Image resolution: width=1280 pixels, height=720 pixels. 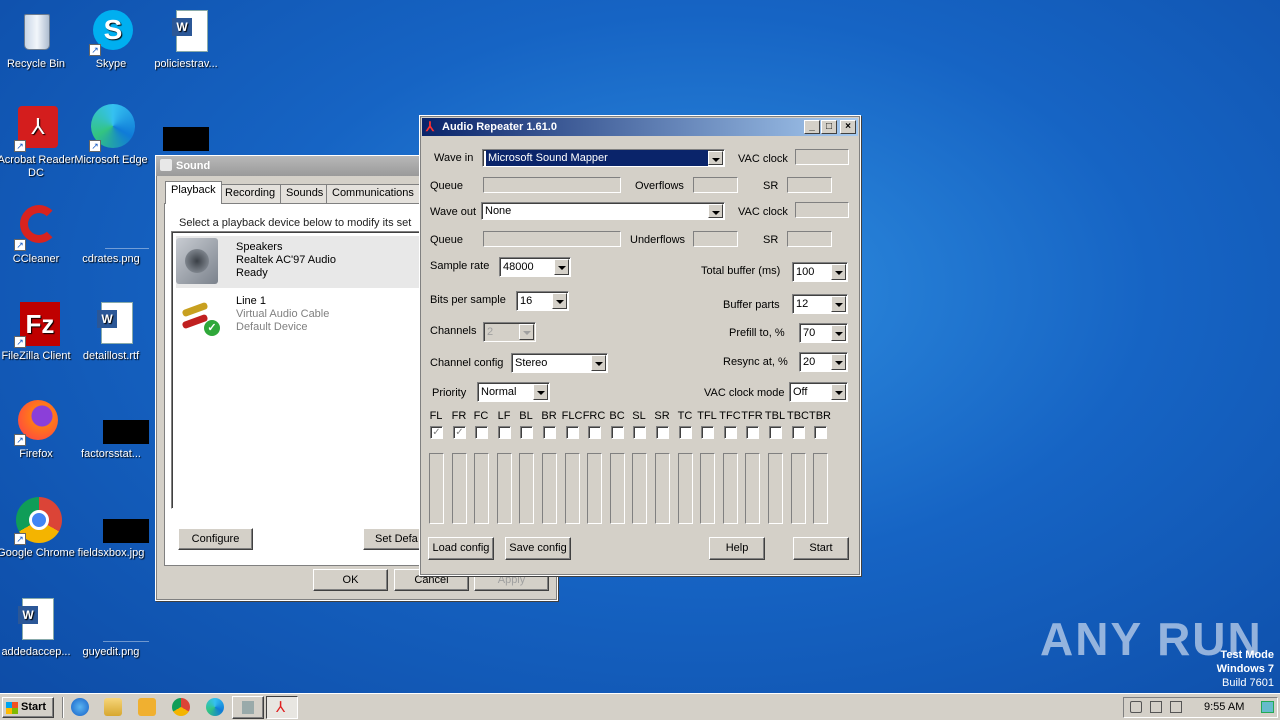 I want to click on sr-label: SR, so click(x=771, y=186).